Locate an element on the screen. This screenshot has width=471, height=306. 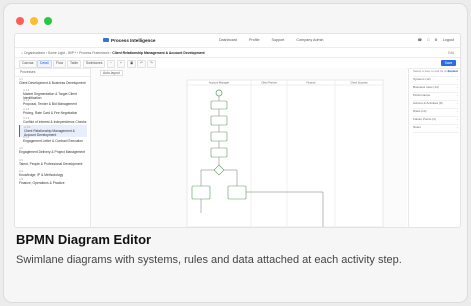
view-table-button: Table is located at coordinates (74, 64).